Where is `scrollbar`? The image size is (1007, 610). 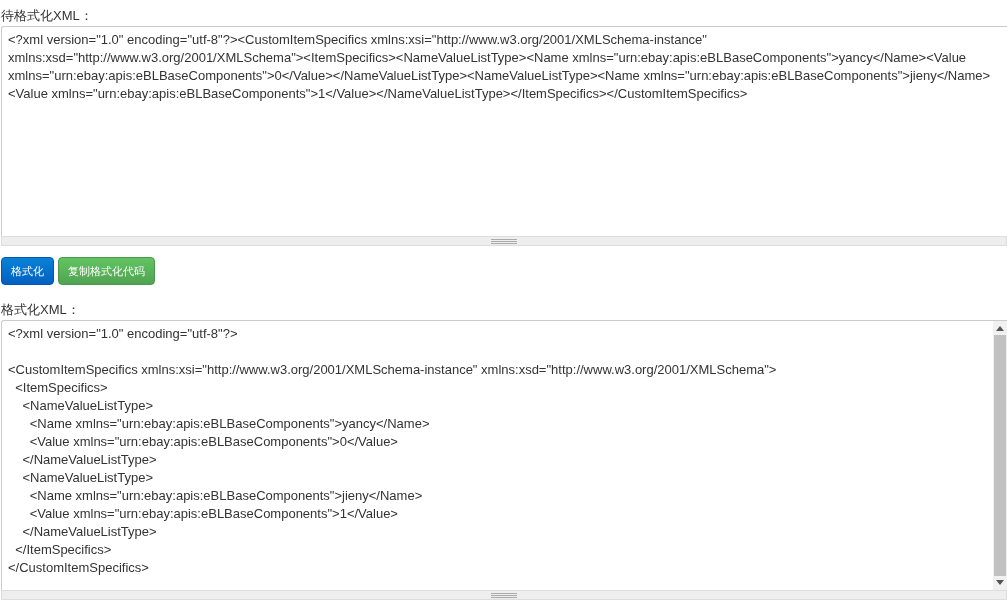 scrollbar is located at coordinates (1000, 455).